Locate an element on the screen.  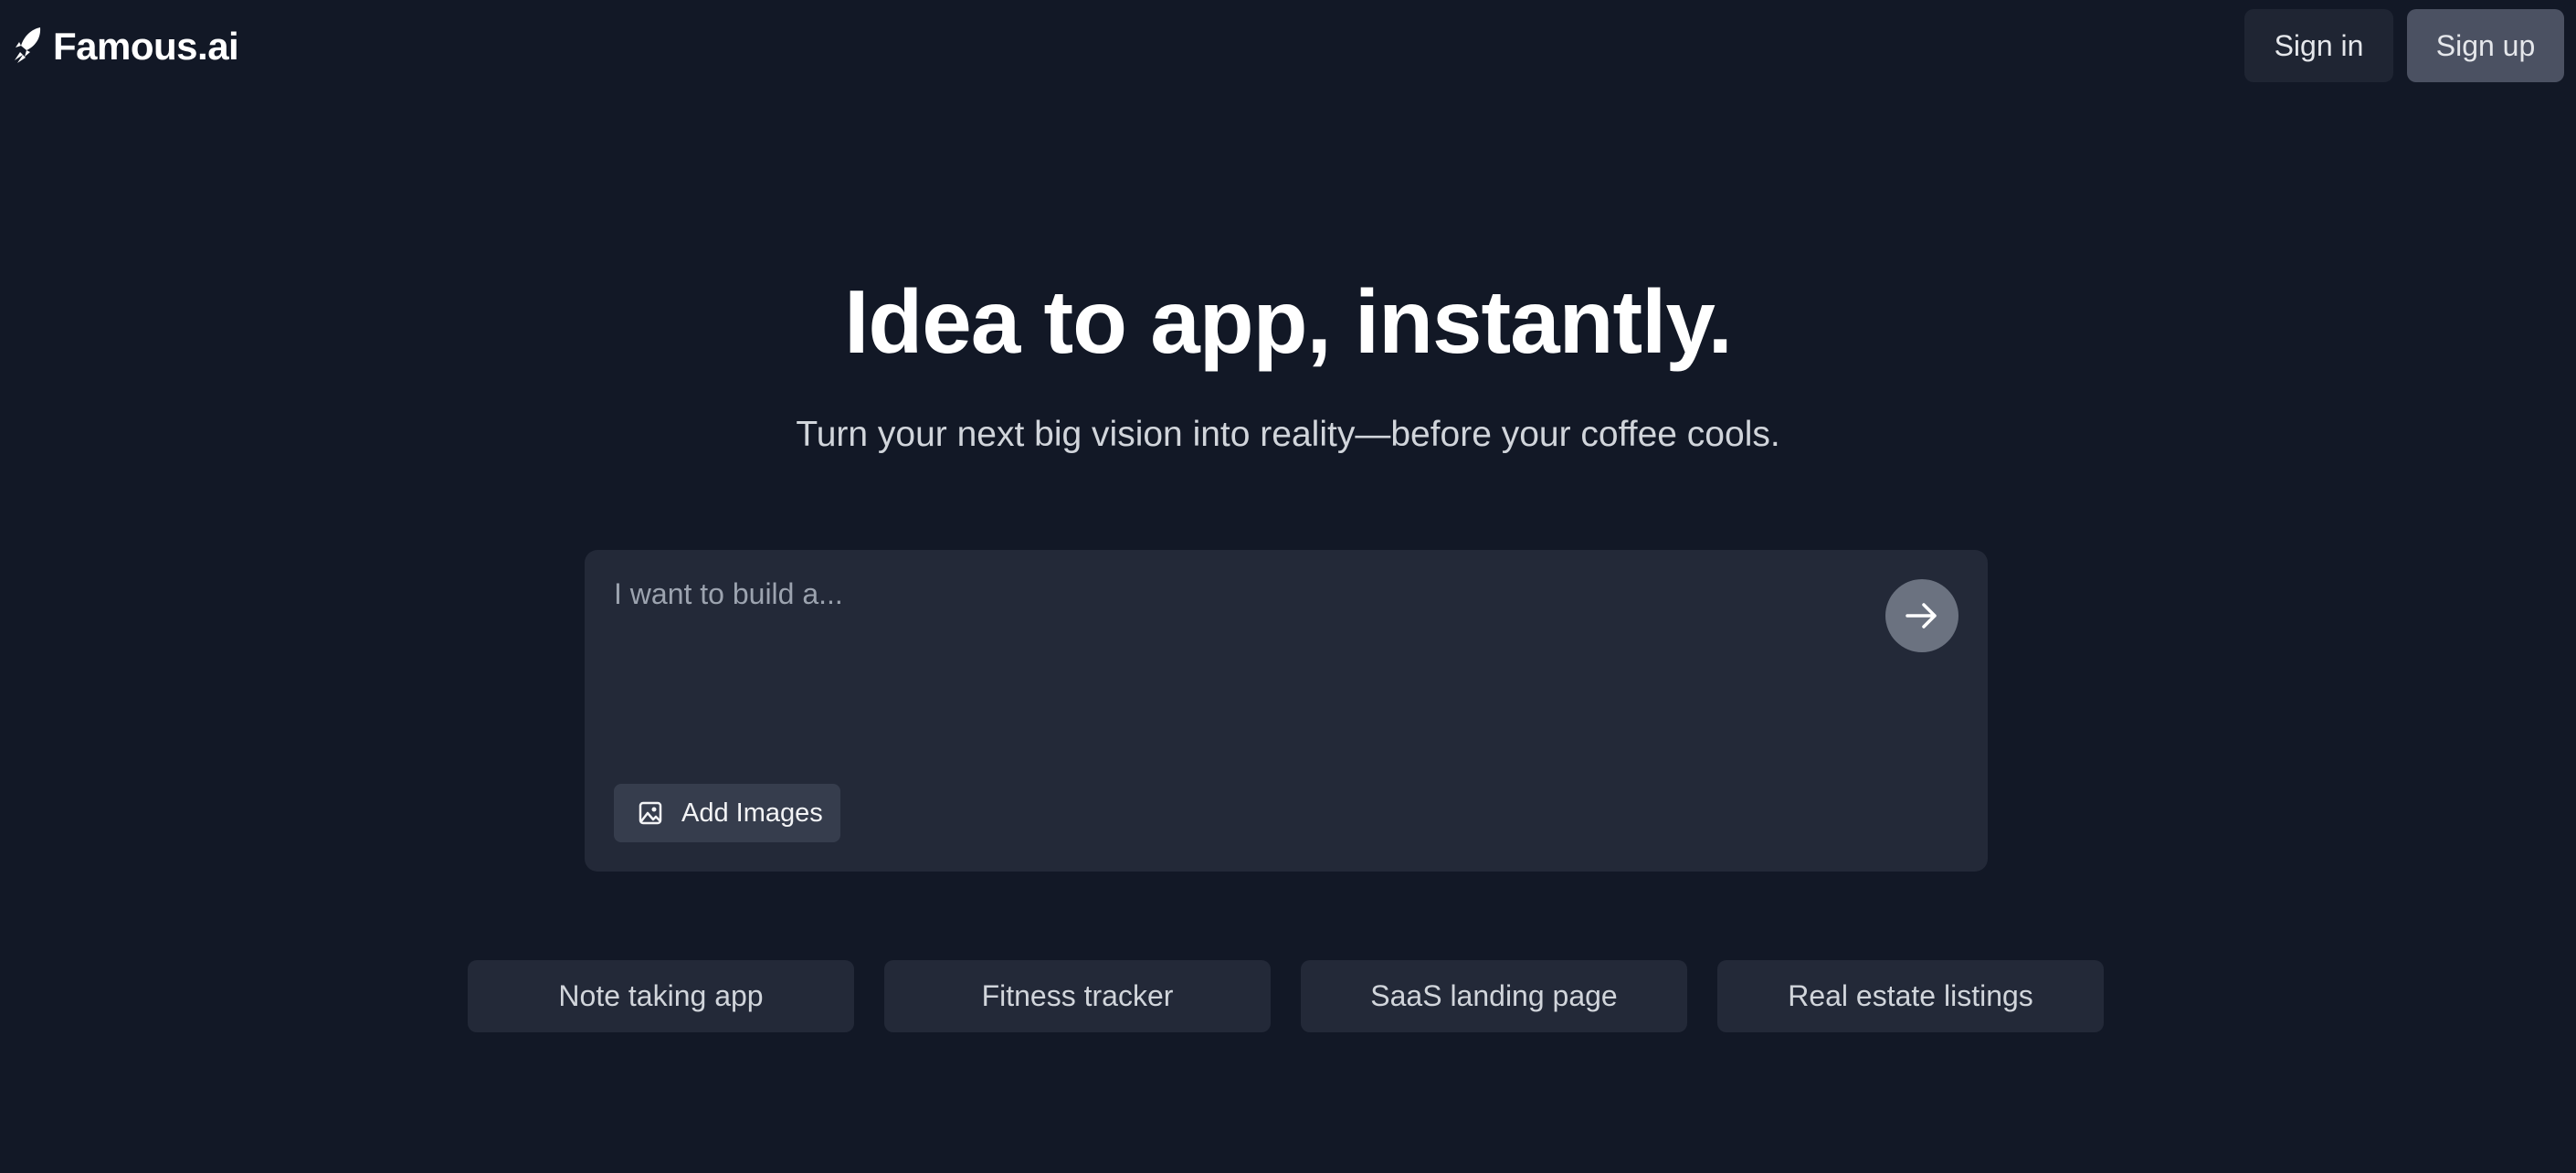
send-button is located at coordinates (1922, 615).